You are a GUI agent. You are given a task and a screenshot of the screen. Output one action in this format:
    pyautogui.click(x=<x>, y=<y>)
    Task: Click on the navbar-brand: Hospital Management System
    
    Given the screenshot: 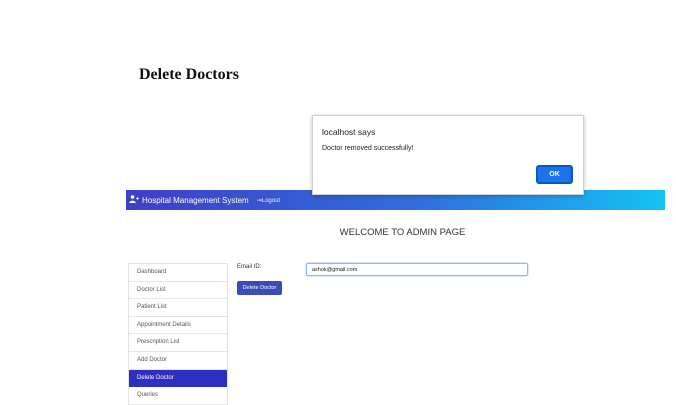 What is the action you would take?
    pyautogui.click(x=189, y=200)
    